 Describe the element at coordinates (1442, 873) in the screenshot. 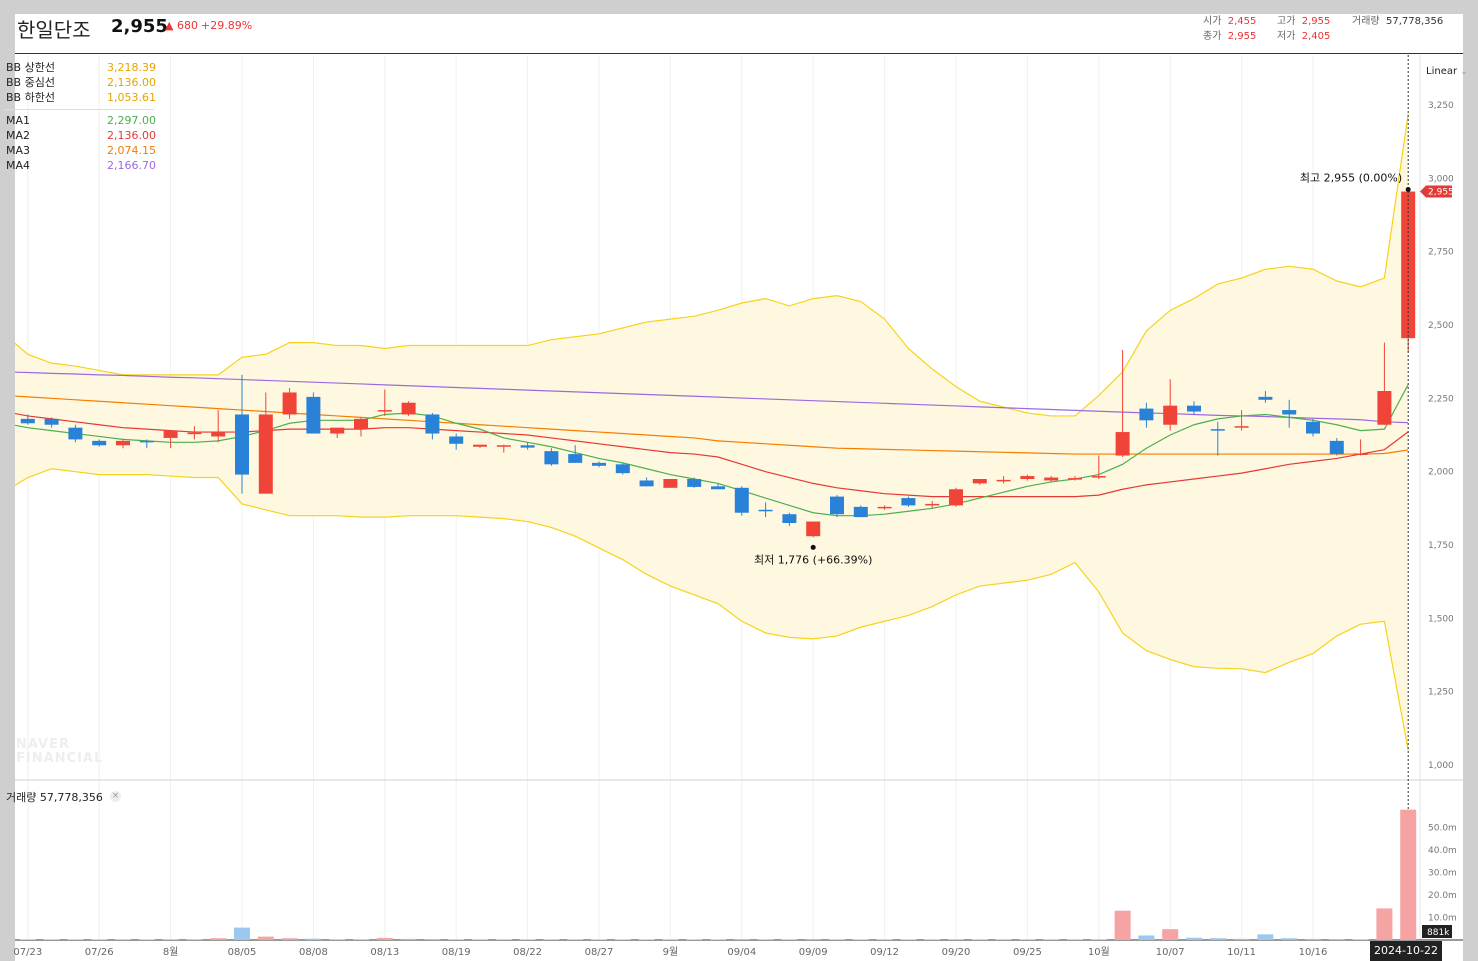

I see `volume-tick-label: 30.0m` at that location.